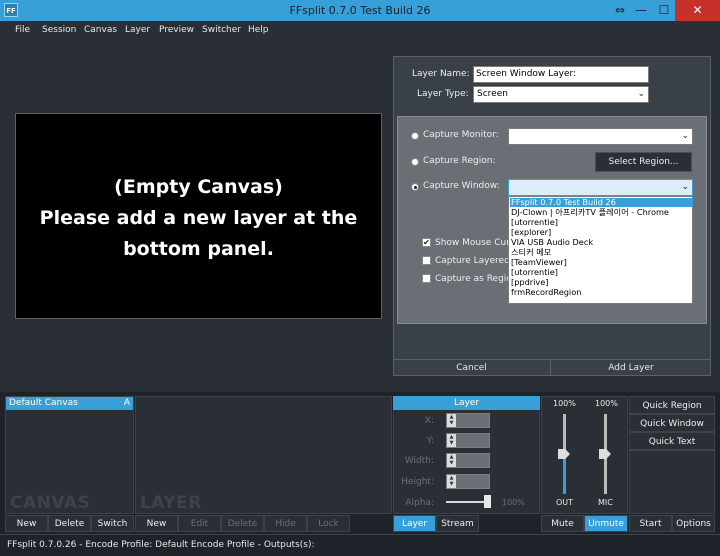 This screenshot has width=720, height=556. I want to click on height-label: Height:, so click(417, 482).